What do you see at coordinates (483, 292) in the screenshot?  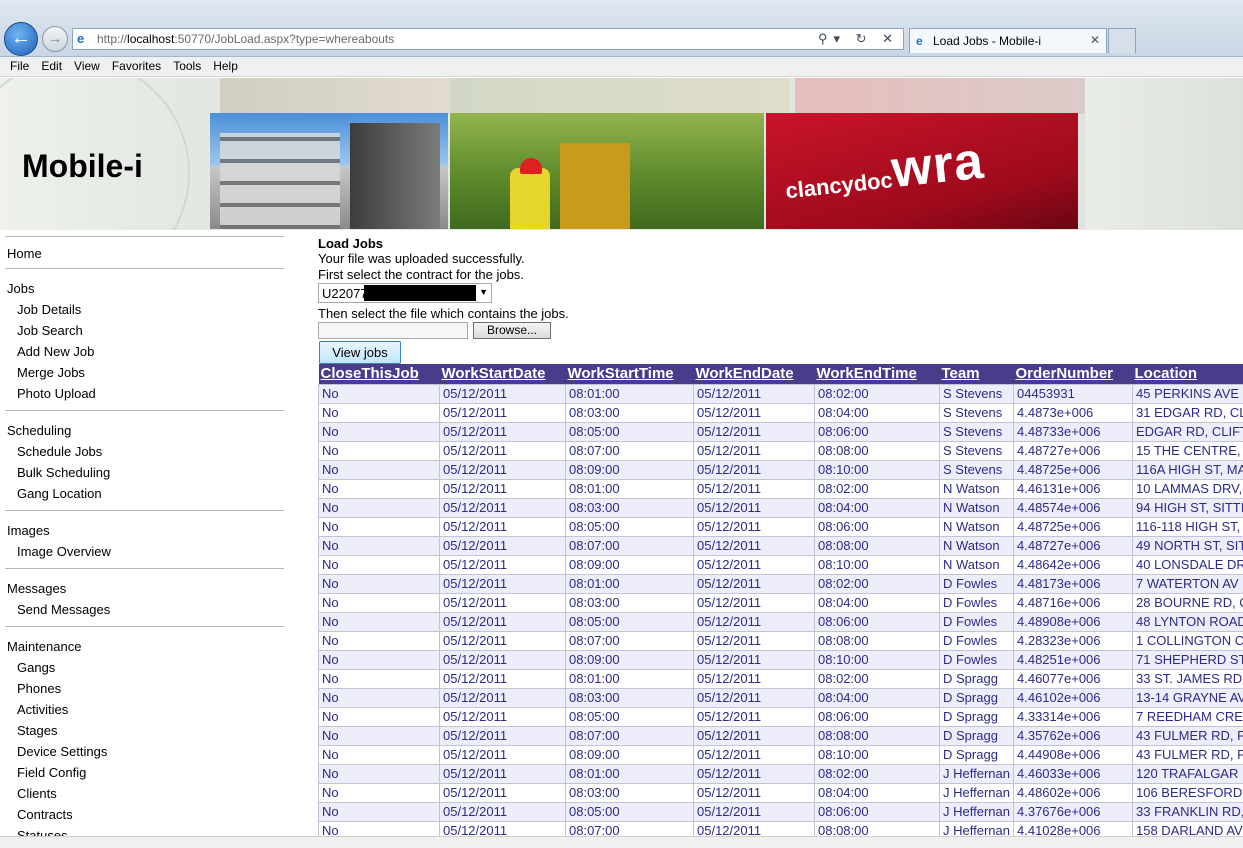 I see `dropdown-arrow-icon: ▼` at bounding box center [483, 292].